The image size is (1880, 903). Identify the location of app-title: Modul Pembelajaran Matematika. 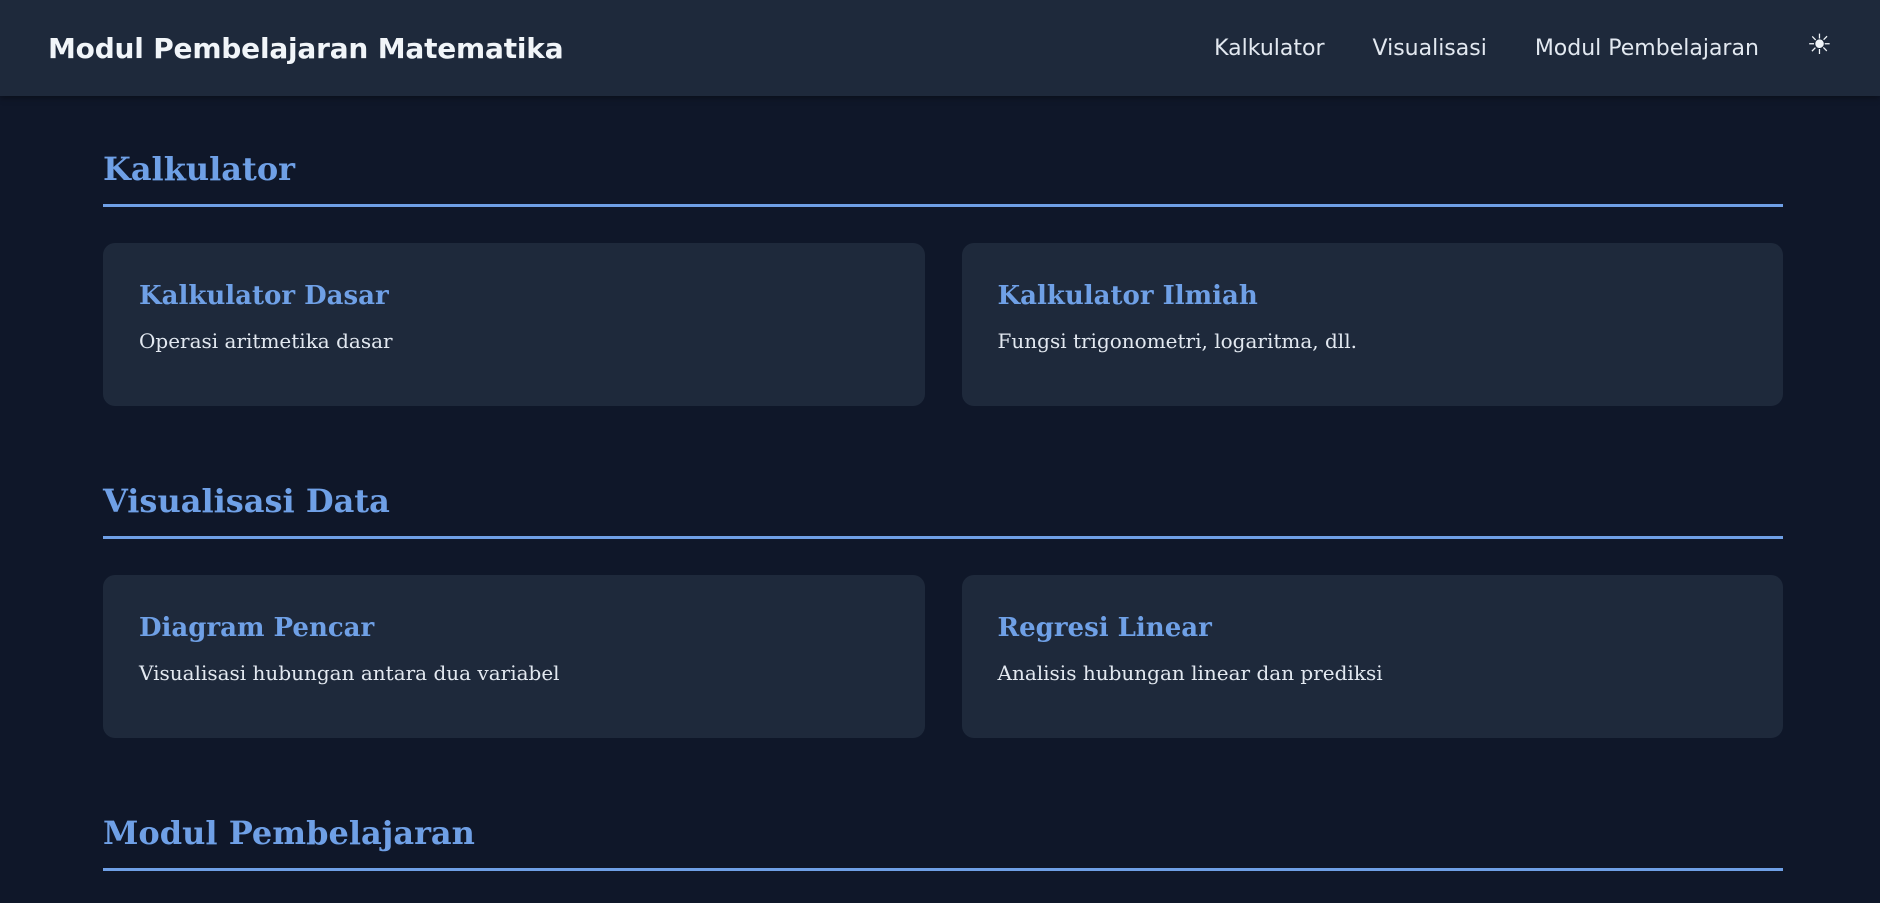
(306, 48).